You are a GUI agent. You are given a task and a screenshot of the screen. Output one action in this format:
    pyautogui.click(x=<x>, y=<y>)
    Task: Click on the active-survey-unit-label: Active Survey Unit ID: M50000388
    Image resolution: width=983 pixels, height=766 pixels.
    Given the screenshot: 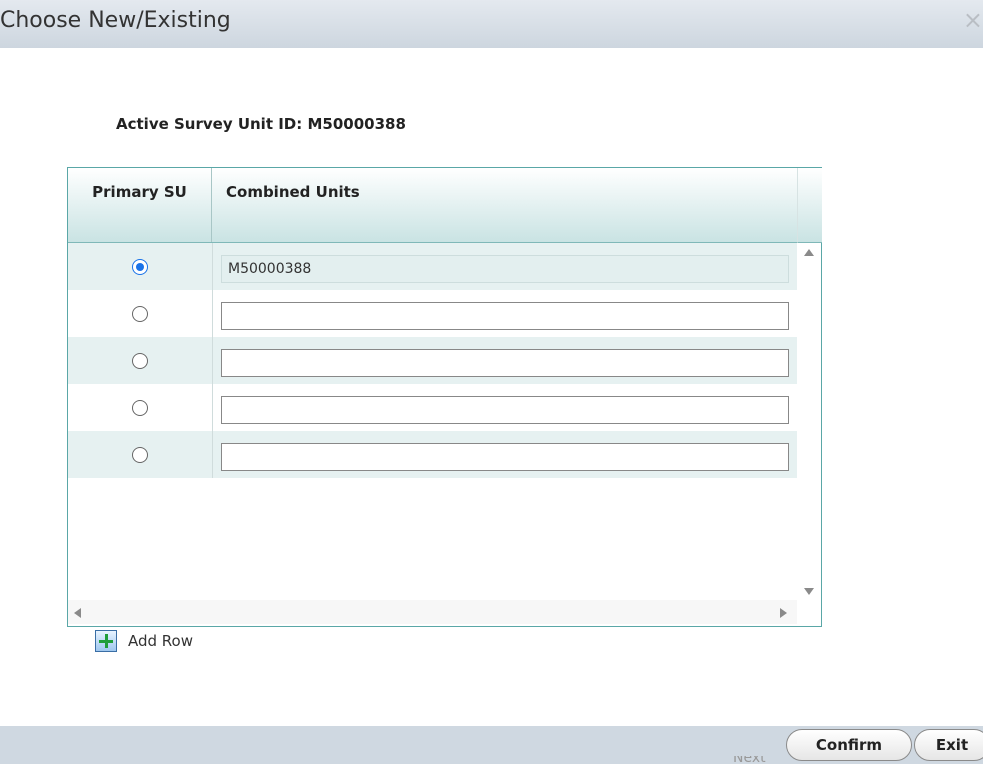 What is the action you would take?
    pyautogui.click(x=261, y=124)
    